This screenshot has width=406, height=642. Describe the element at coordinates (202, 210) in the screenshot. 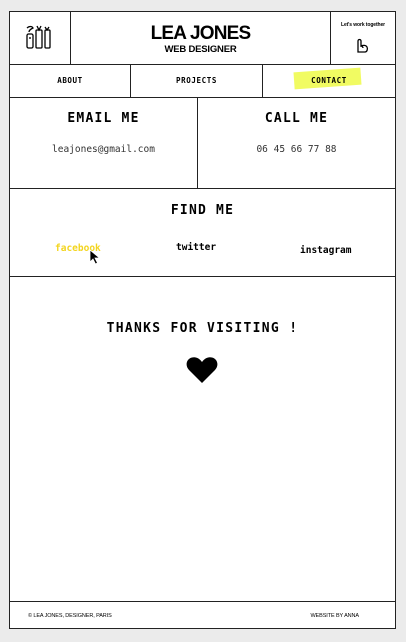

I see `find-me-title: FIND ME` at that location.